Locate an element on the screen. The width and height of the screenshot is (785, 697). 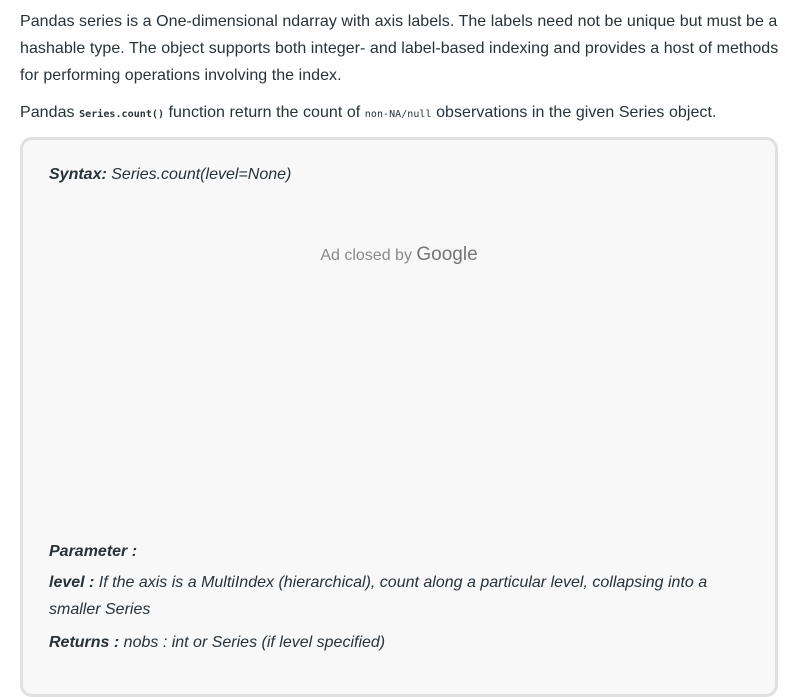
ad-closed-text: Ad closed by is located at coordinates (368, 255).